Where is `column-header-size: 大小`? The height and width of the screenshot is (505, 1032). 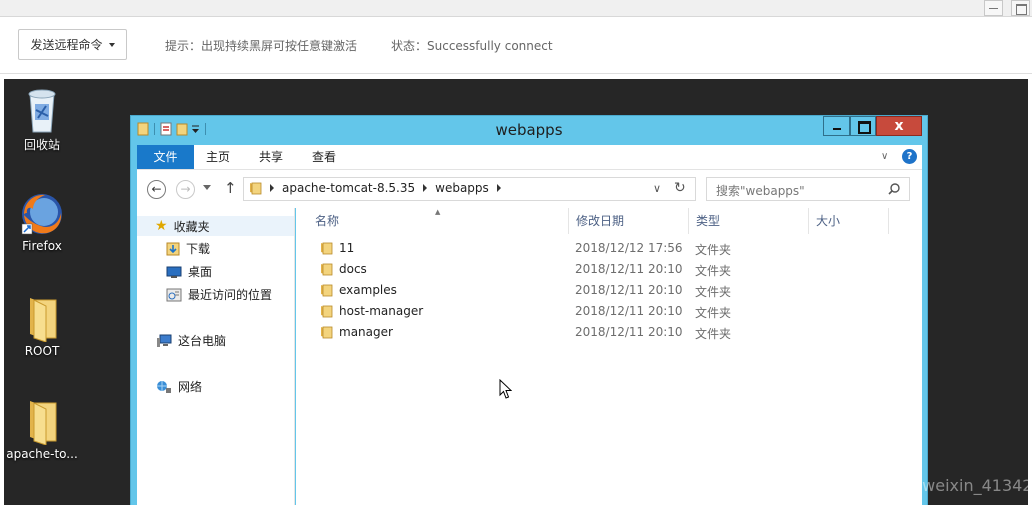 column-header-size: 大小 is located at coordinates (849, 221).